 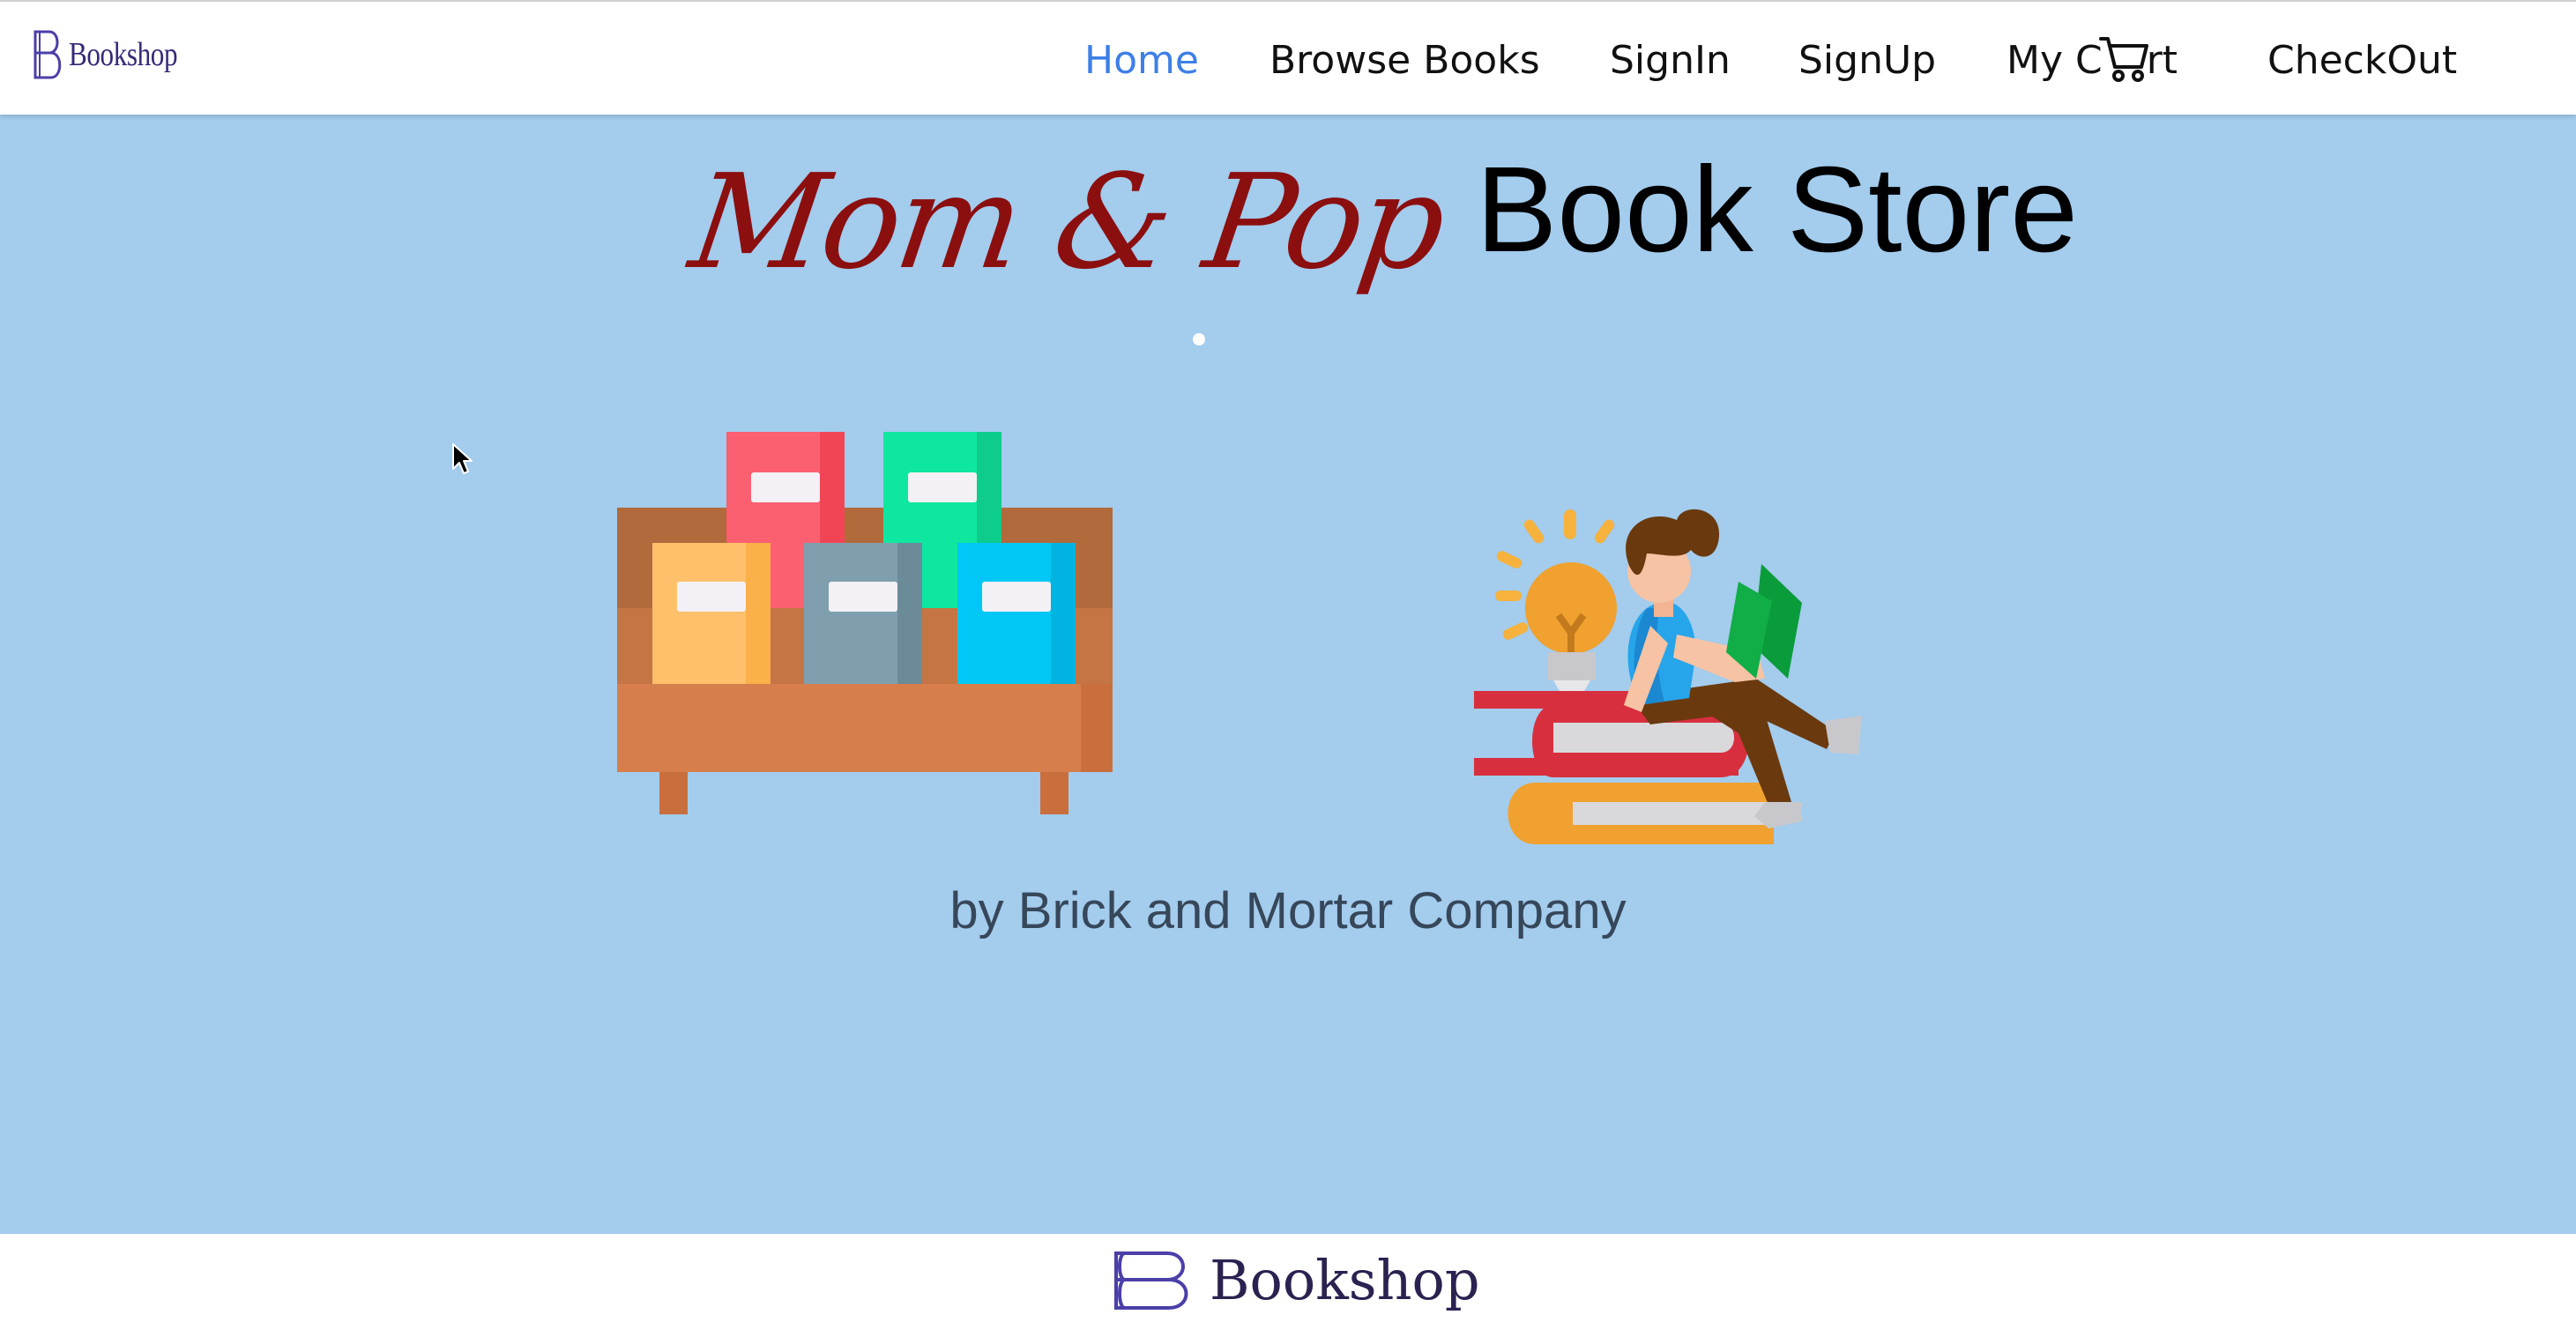 I want to click on hero-title: Mom & Pop Book Store, so click(x=1380, y=210).